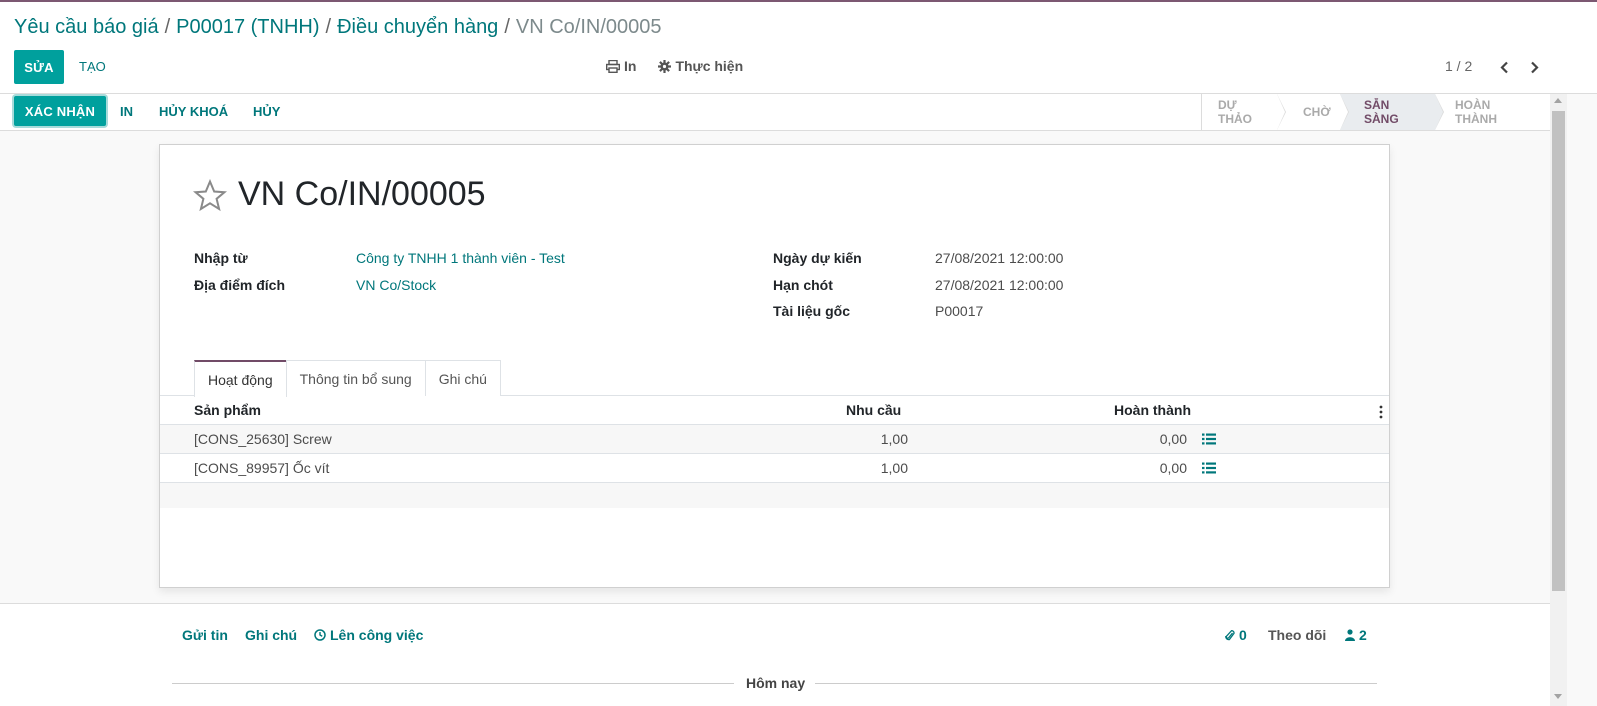  I want to click on edit-button: SỬA, so click(39, 67).